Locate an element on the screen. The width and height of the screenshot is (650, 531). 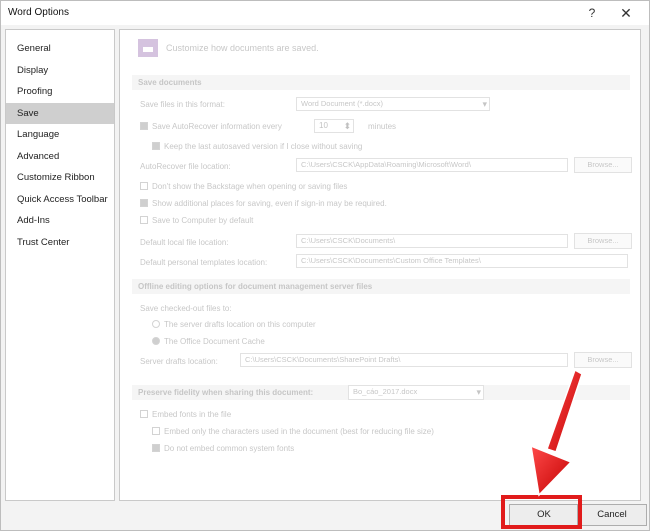
window-title: Word Options is located at coordinates (38, 12).